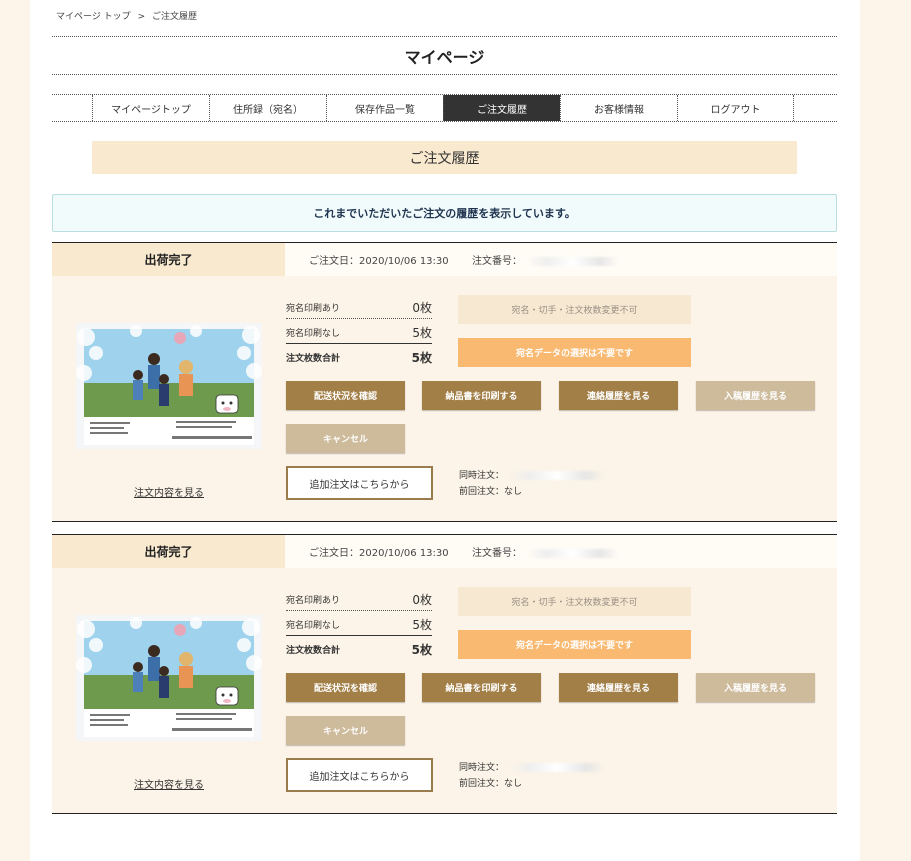 This screenshot has height=861, width=911. What do you see at coordinates (735, 108) in the screenshot?
I see `nav-logout: ログアウト` at bounding box center [735, 108].